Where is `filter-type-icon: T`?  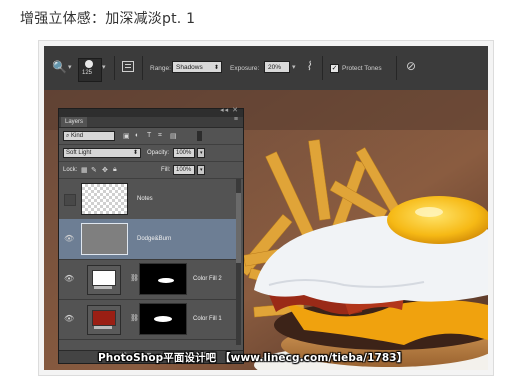
filter-type-icon: T is located at coordinates (149, 135).